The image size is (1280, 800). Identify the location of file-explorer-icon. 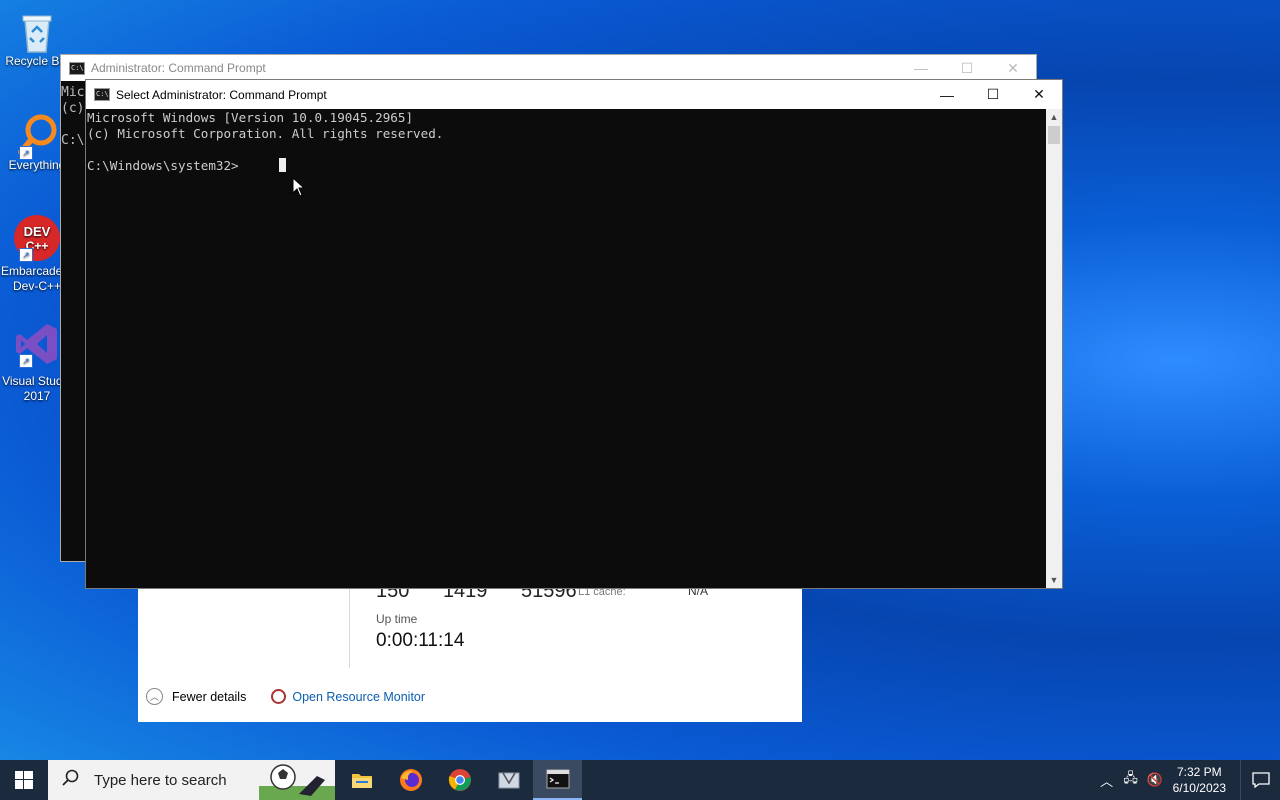
(361, 781).